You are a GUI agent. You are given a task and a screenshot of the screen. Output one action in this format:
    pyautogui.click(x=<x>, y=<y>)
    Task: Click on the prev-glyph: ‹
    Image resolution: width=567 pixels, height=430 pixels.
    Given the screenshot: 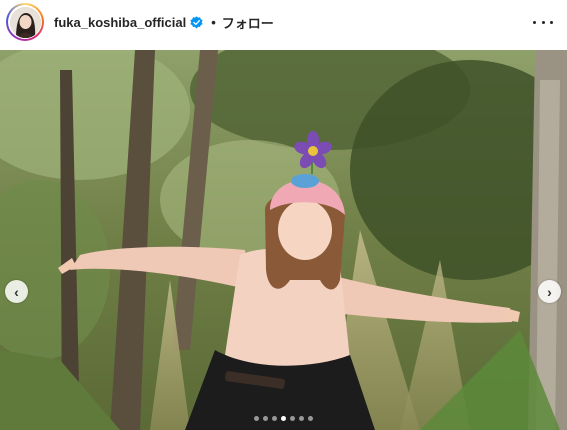 What is the action you would take?
    pyautogui.click(x=16, y=291)
    